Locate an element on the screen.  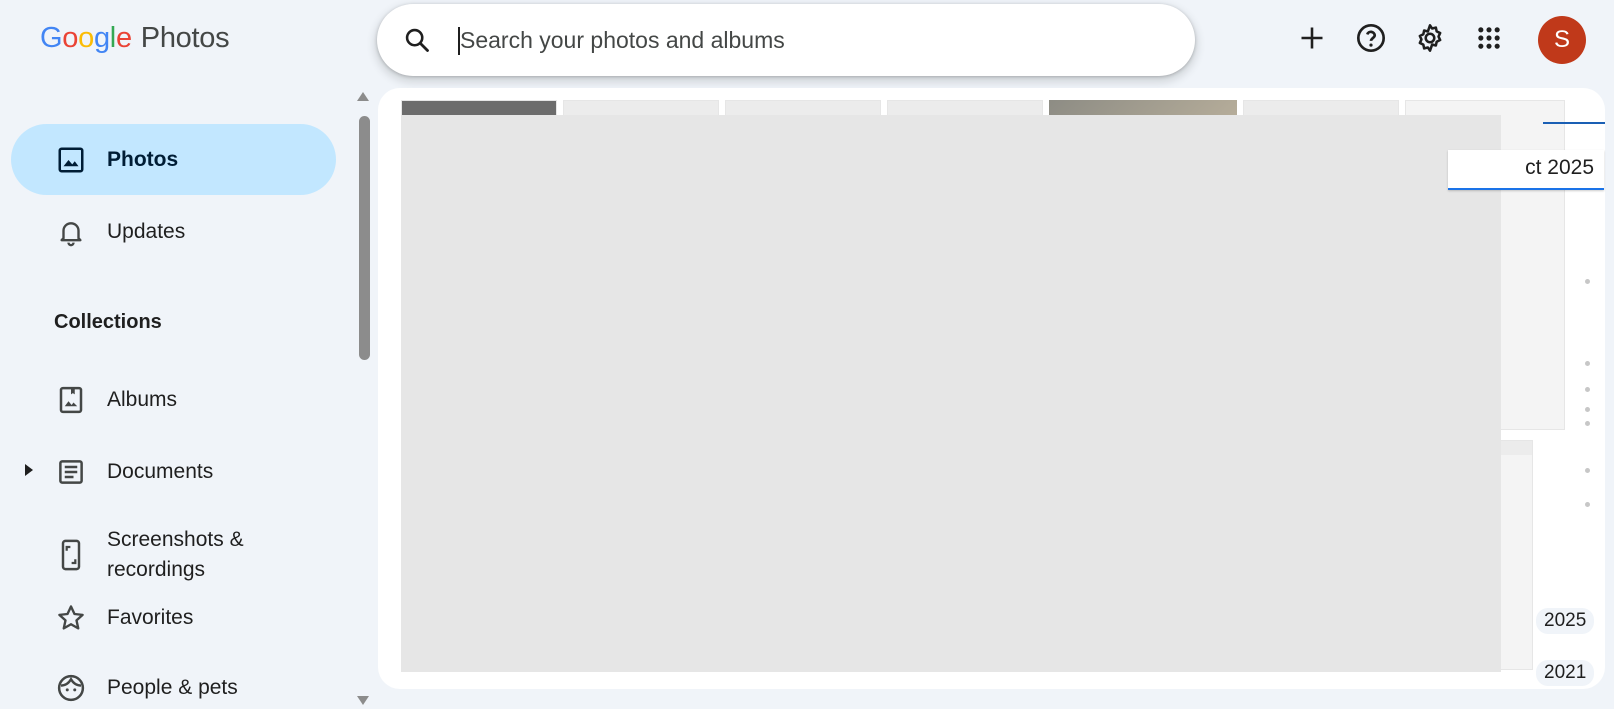
sidebar-item-updates: Updates is located at coordinates (173, 231).